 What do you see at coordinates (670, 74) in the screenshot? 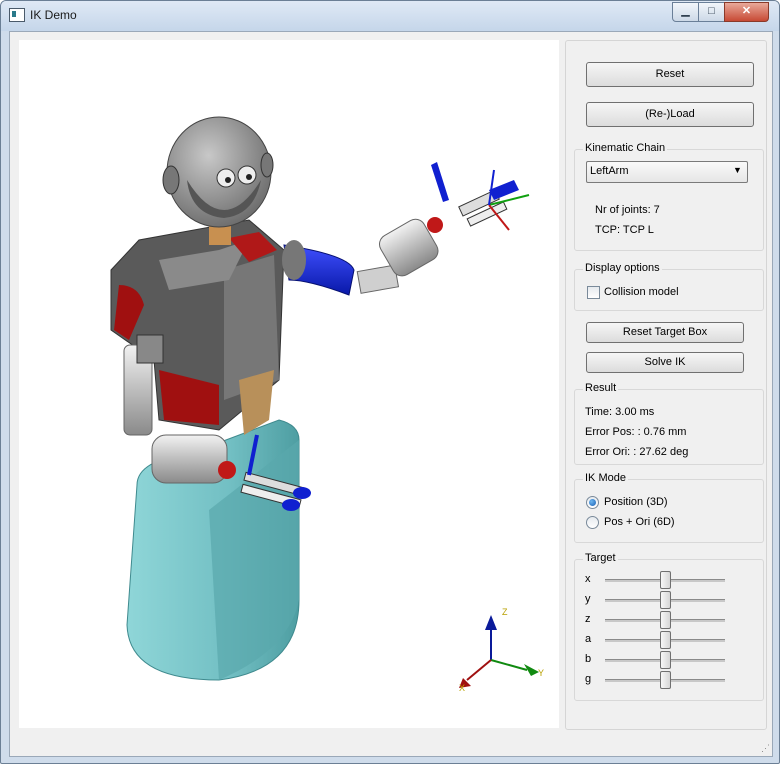
I see `reset-button: Reset` at bounding box center [670, 74].